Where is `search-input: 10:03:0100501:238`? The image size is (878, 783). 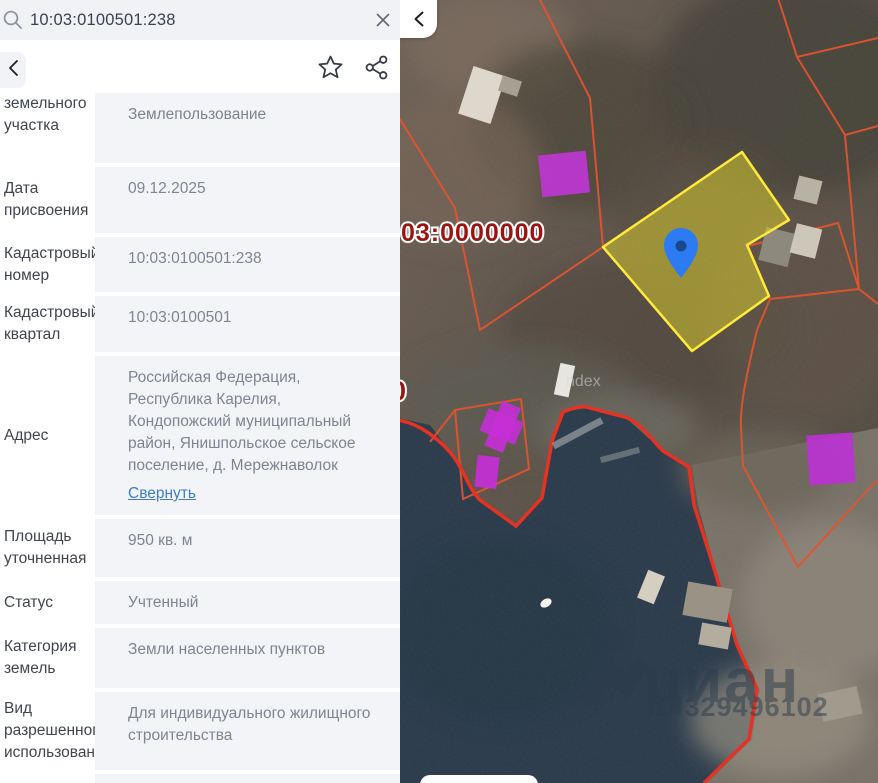
search-input: 10:03:0100501:238 is located at coordinates (103, 20).